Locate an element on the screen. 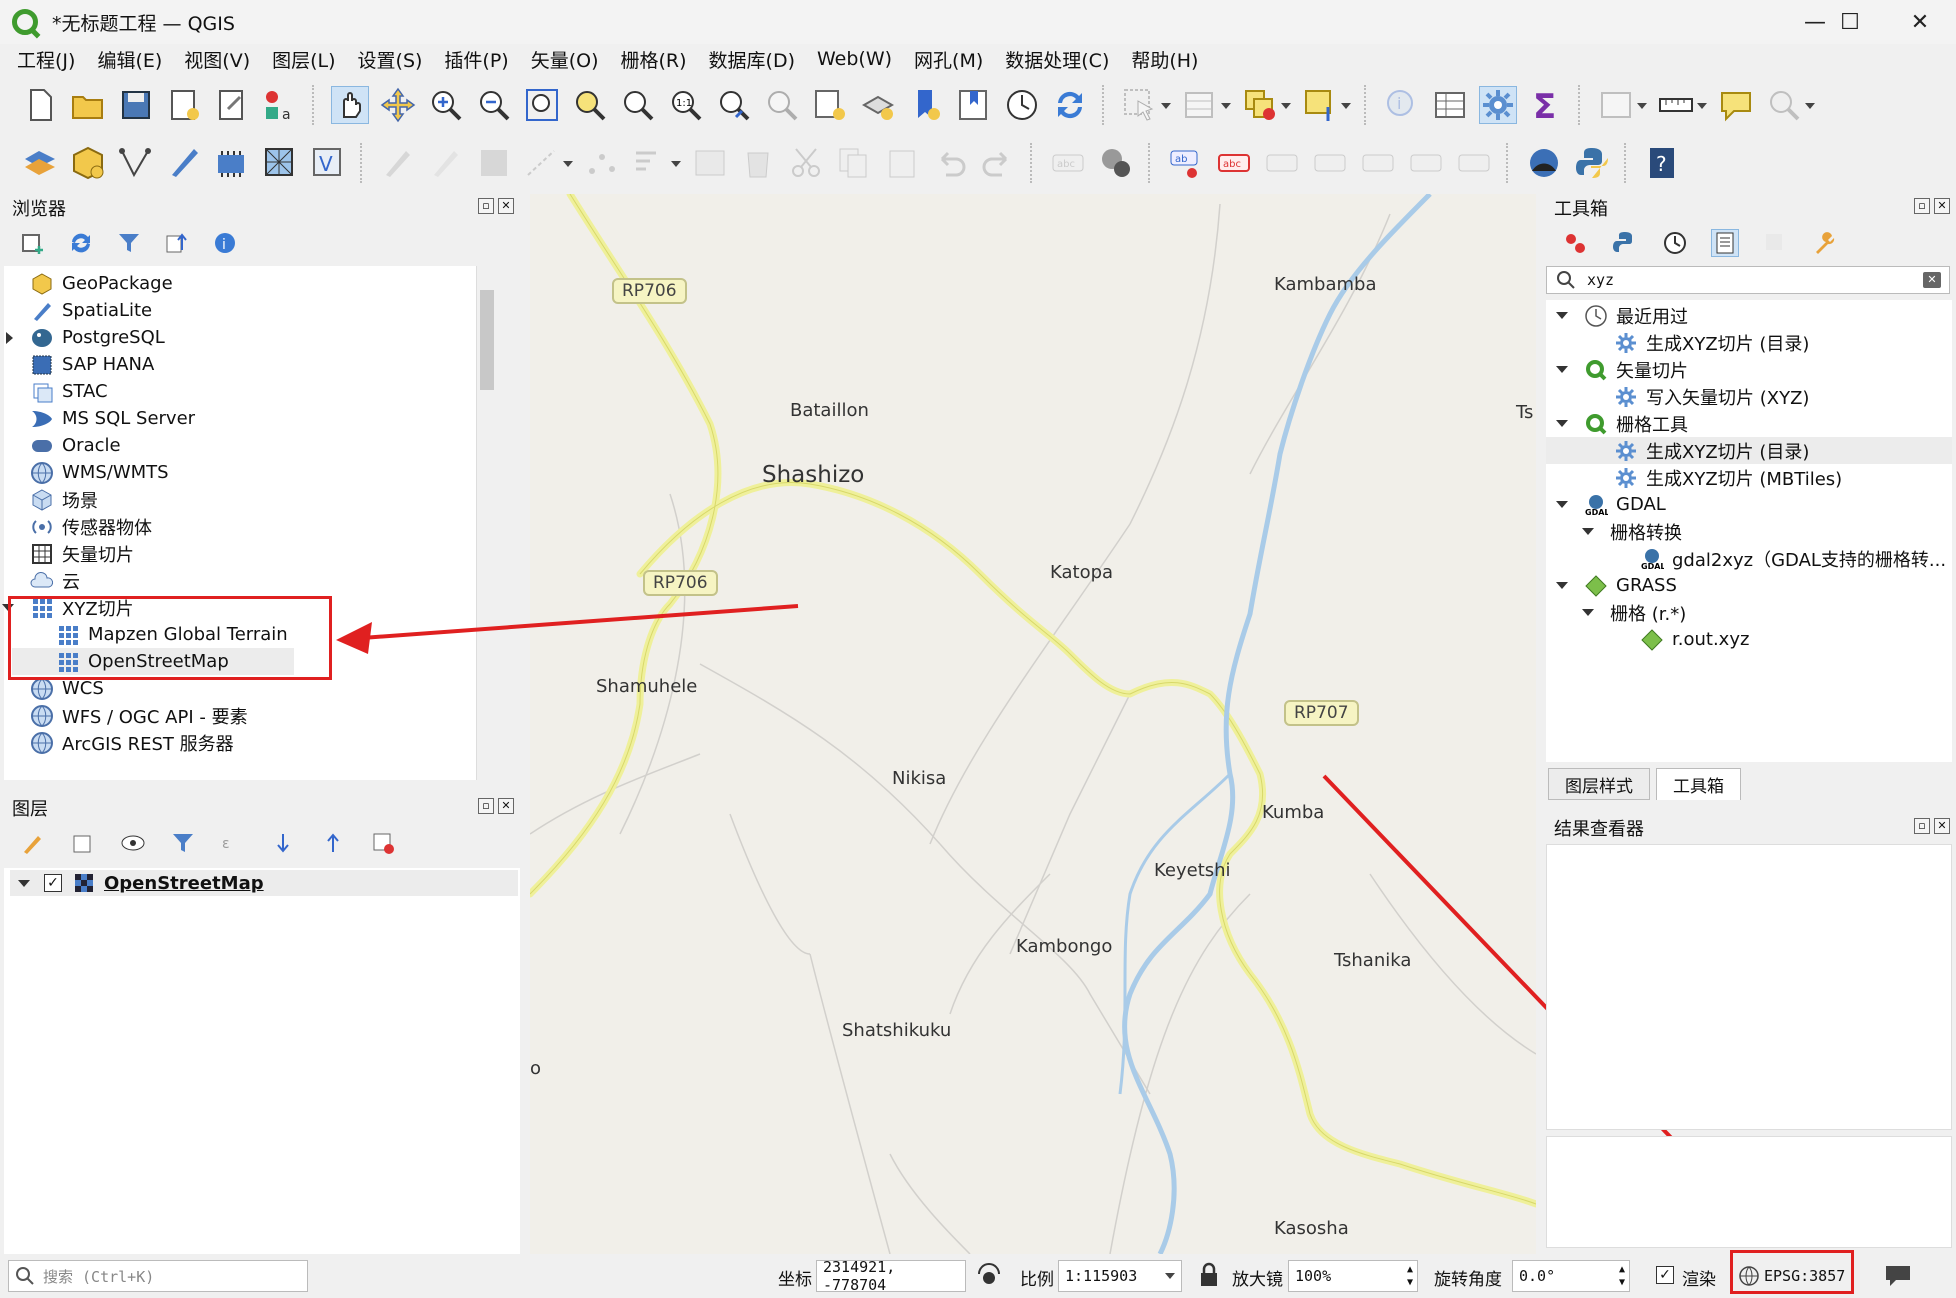 This screenshot has height=1298, width=1956. toolbox-item-r-out-xyz: r.out.xyz is located at coordinates (1694, 639).